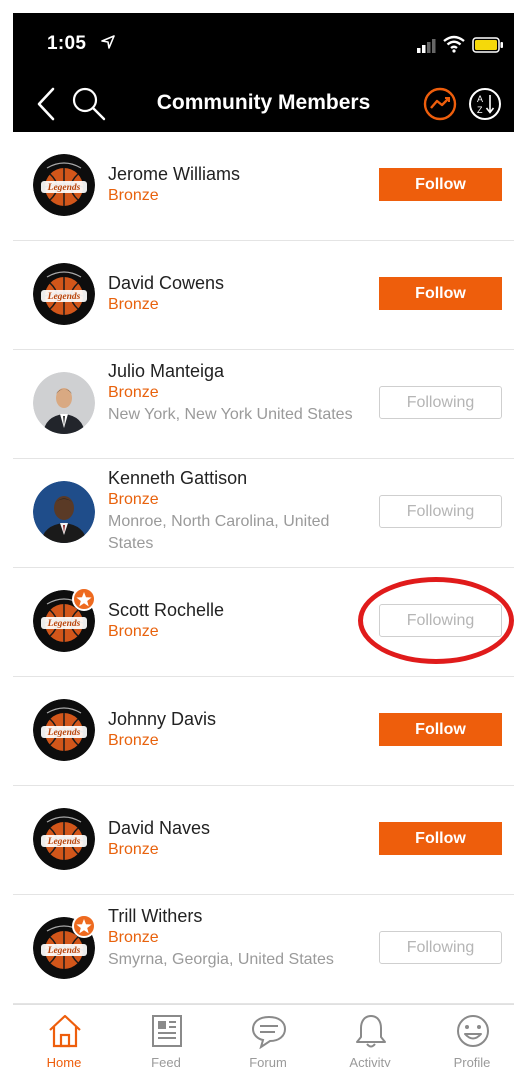 Image resolution: width=514 pixels, height=1067 pixels. I want to click on member-name: Jerome Williams, so click(243, 174).